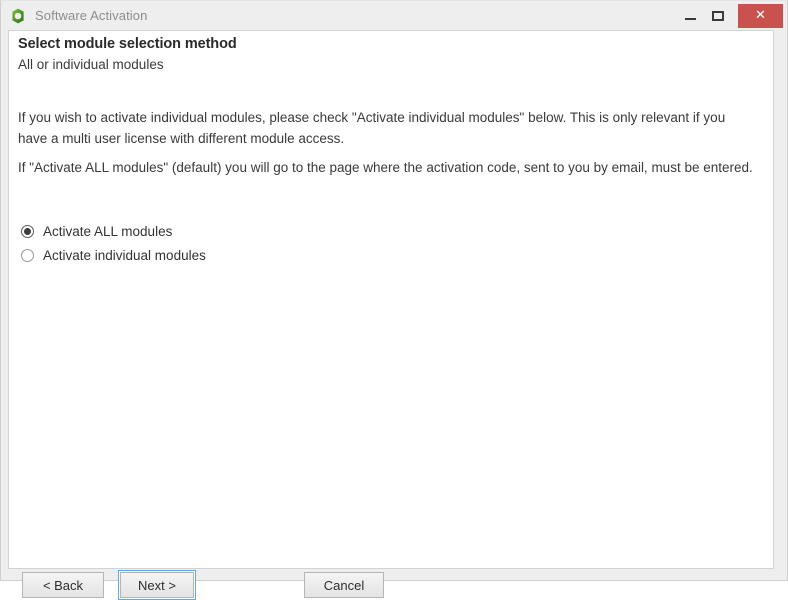  What do you see at coordinates (91, 15) in the screenshot?
I see `window-title: Software Activation` at bounding box center [91, 15].